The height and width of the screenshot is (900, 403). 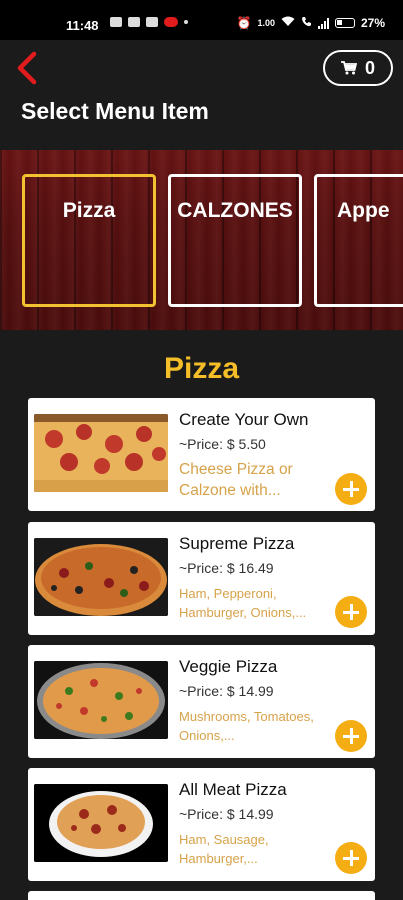 I want to click on battery-percent: 27%, so click(x=372, y=23).